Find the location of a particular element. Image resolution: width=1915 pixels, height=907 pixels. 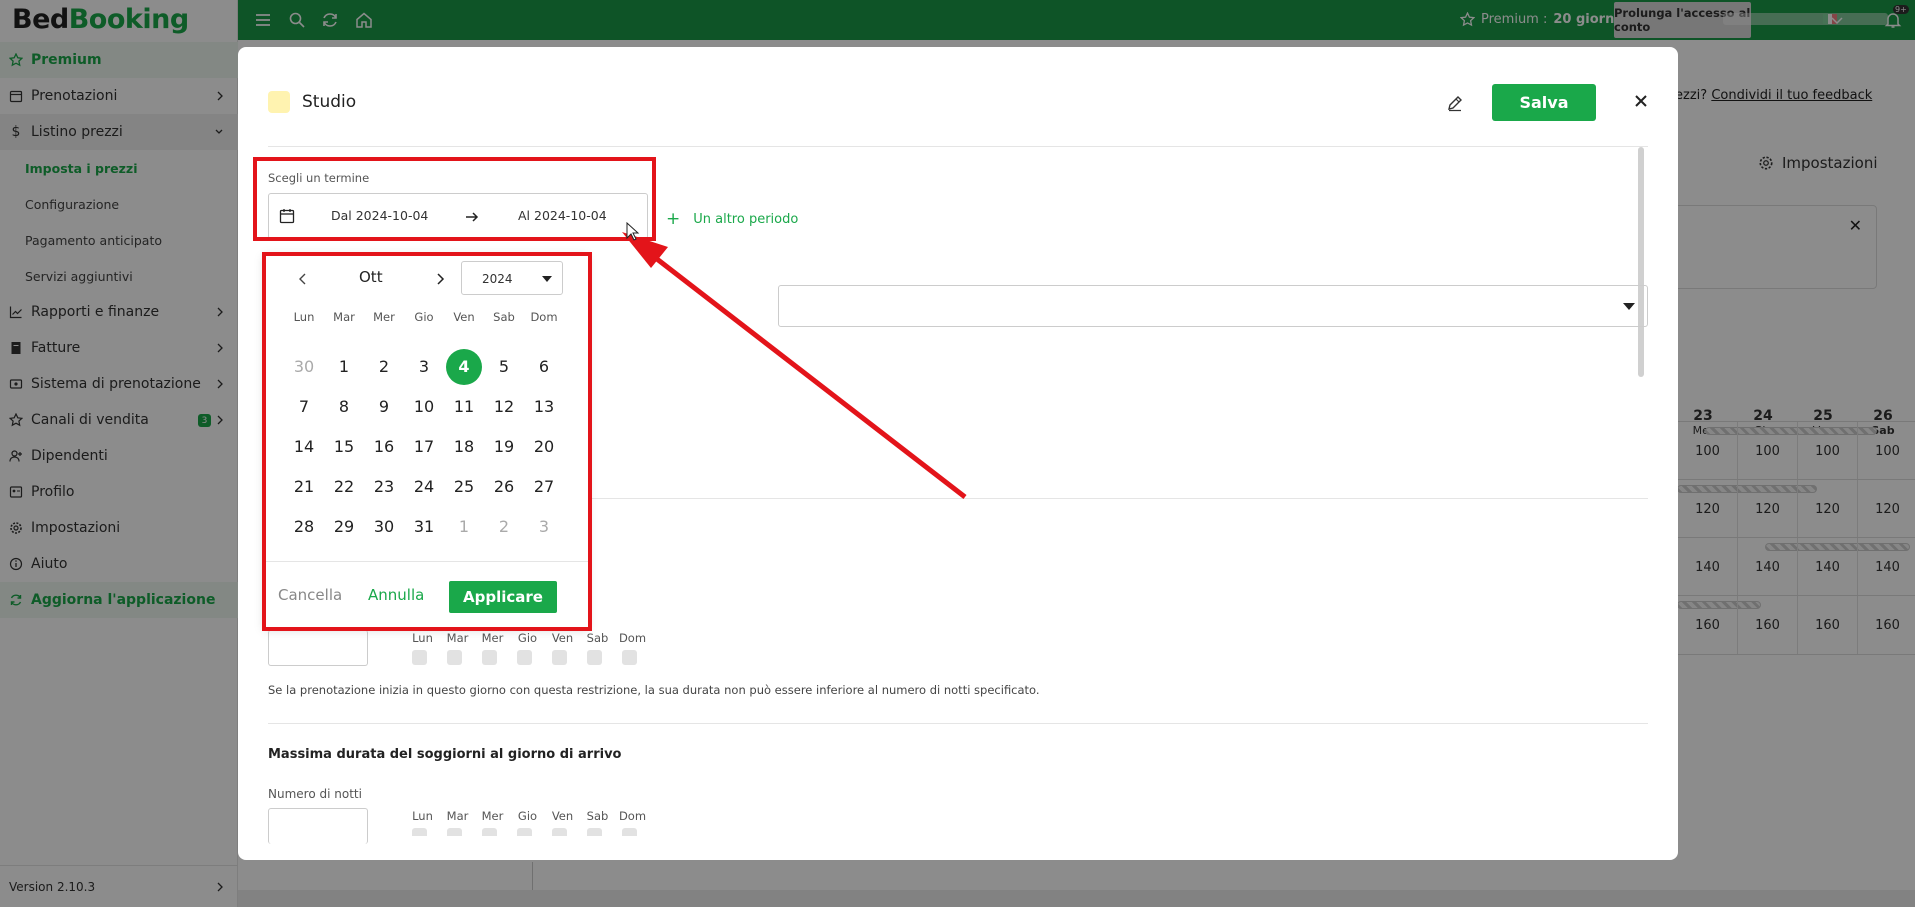

edit-icon is located at coordinates (1455, 103).